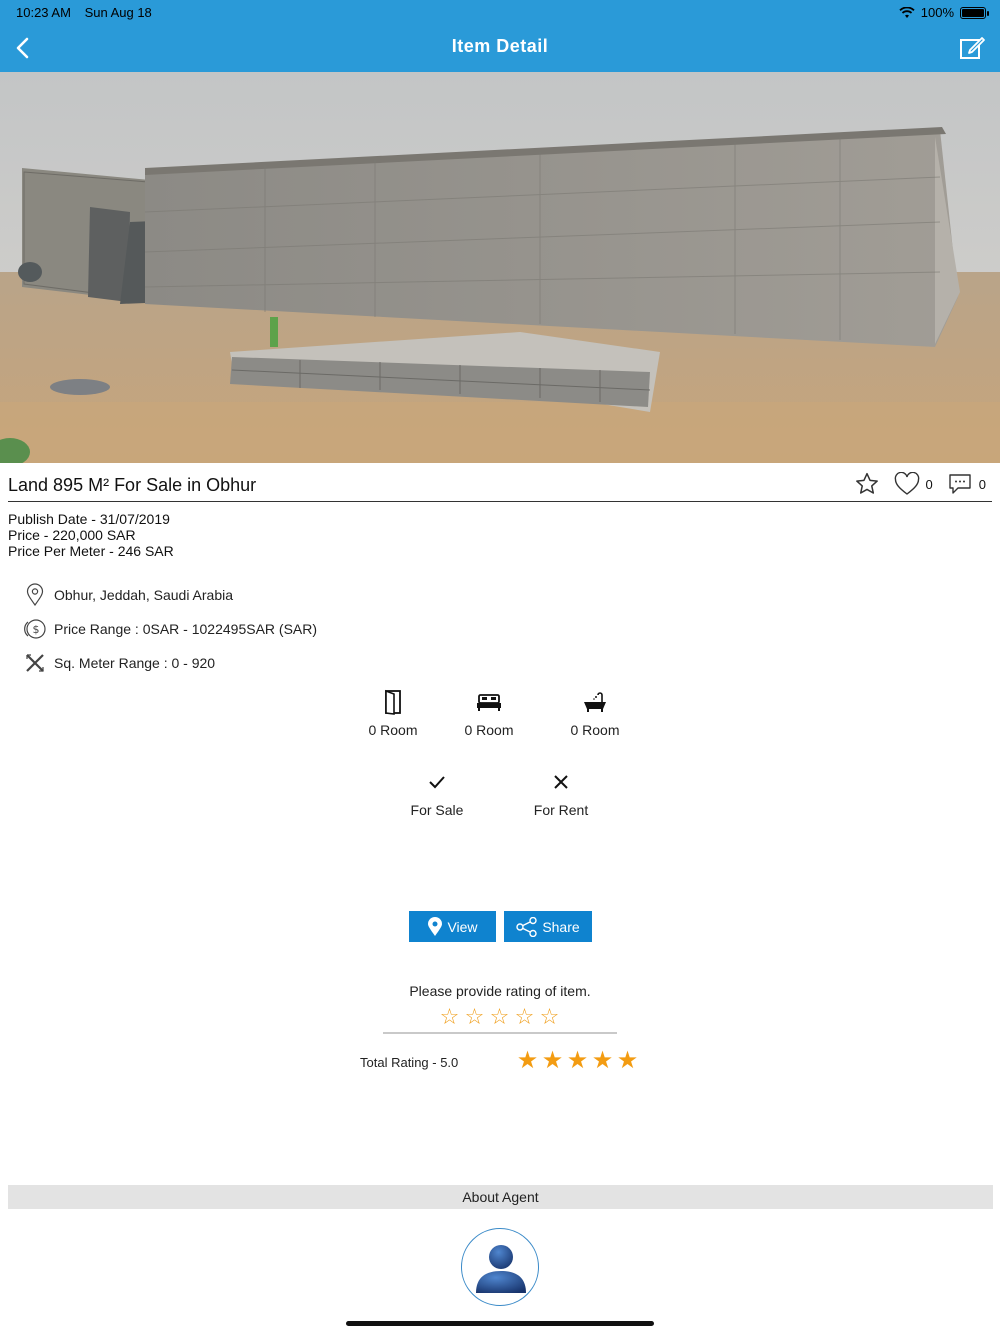 The width and height of the screenshot is (1000, 1334). Describe the element at coordinates (974, 12) in the screenshot. I see `battery-icon` at that location.